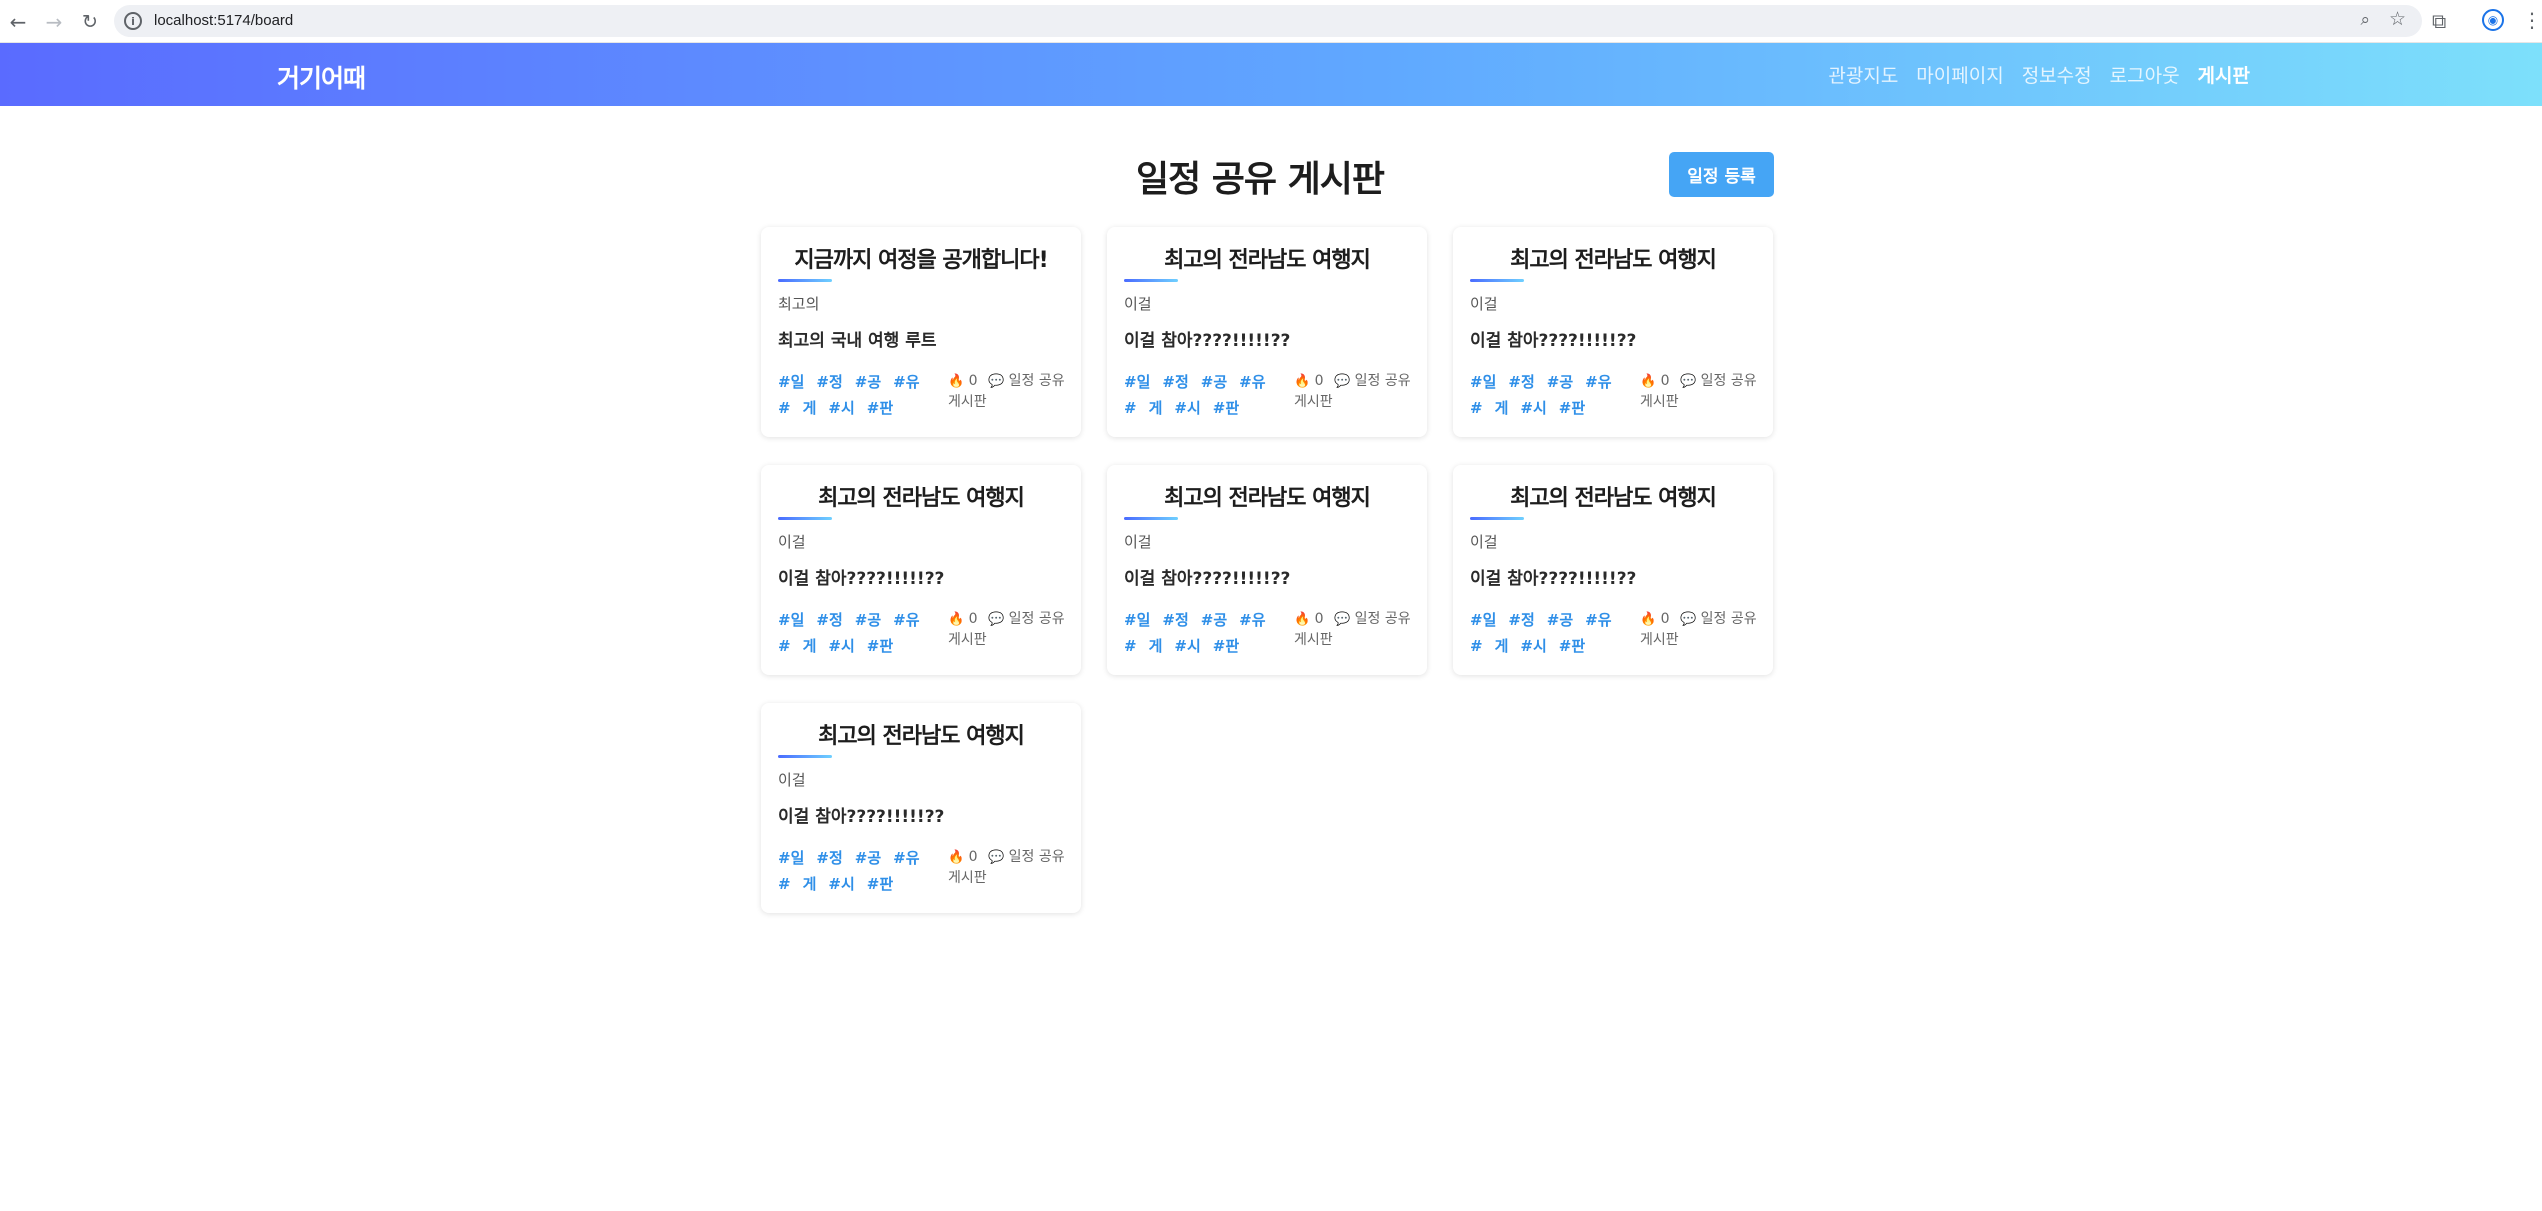 The image size is (2542, 1211). Describe the element at coordinates (2439, 21) in the screenshot. I see `extensions-icon: ⧉` at that location.